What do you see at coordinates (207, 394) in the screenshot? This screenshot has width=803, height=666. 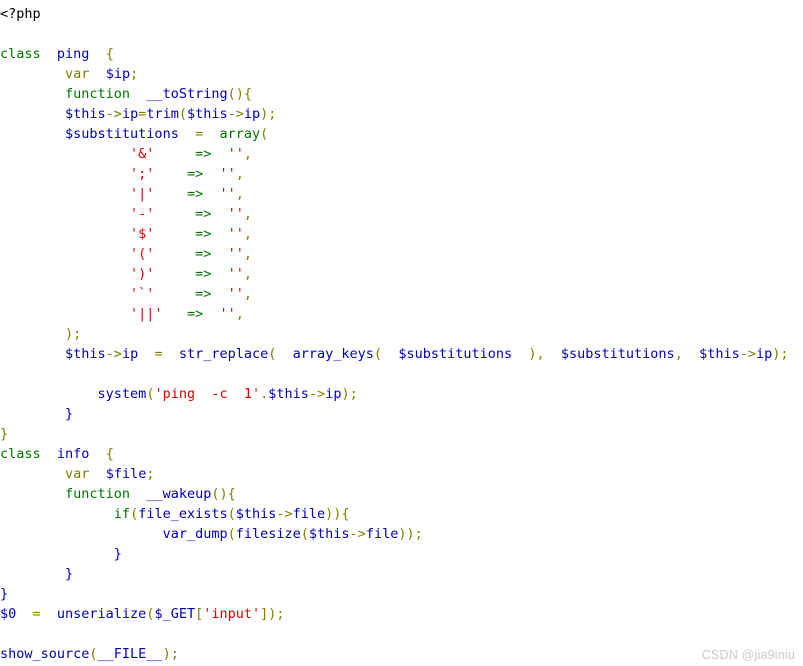 I see `code-token: 'ping -c 1'` at bounding box center [207, 394].